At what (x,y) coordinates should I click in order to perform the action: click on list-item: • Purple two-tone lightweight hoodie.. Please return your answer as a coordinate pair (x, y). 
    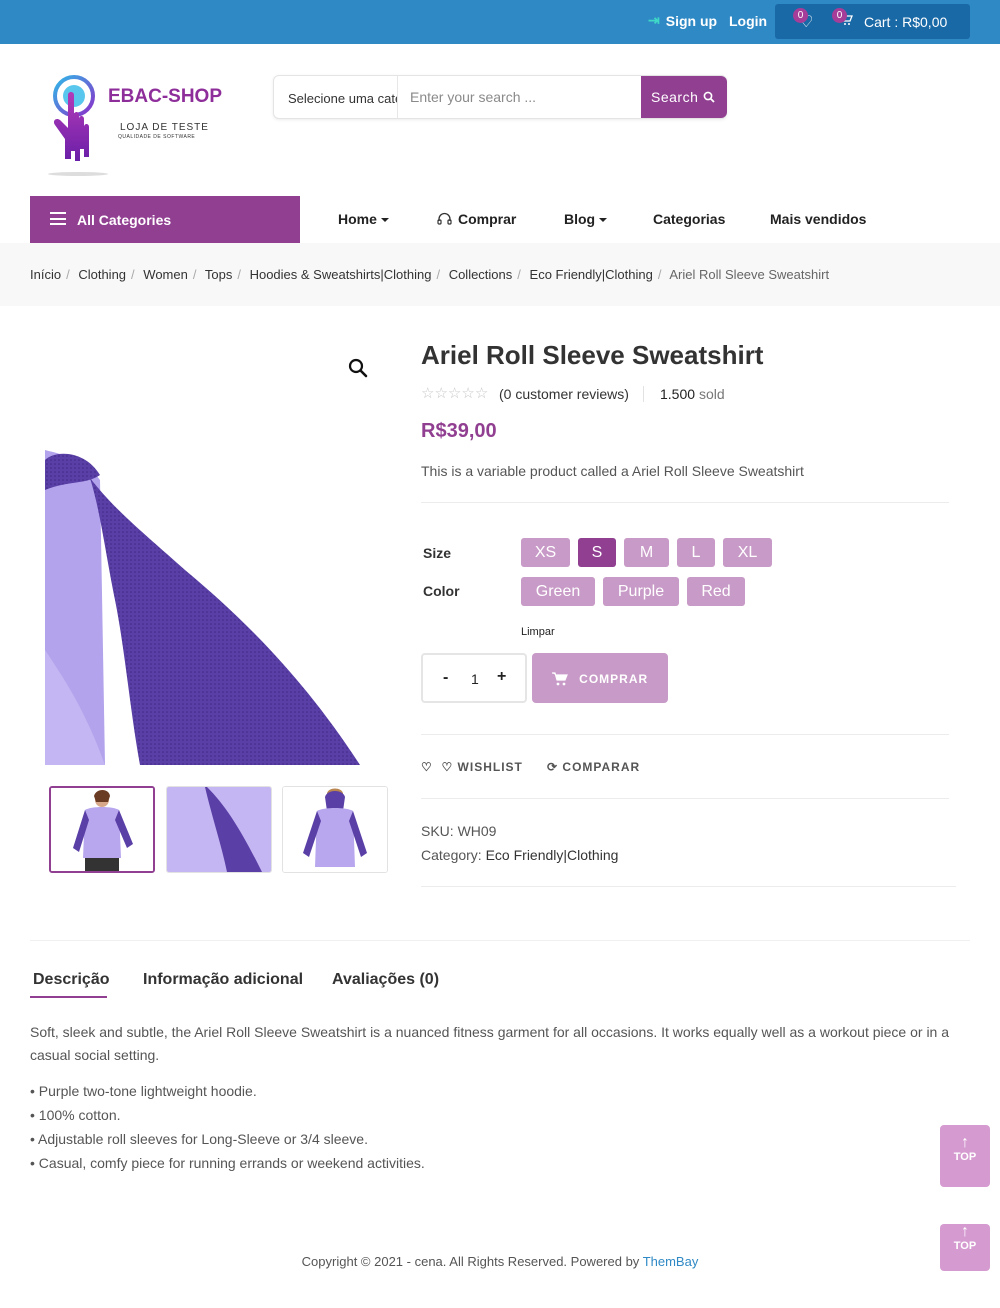
    Looking at the image, I should click on (143, 1091).